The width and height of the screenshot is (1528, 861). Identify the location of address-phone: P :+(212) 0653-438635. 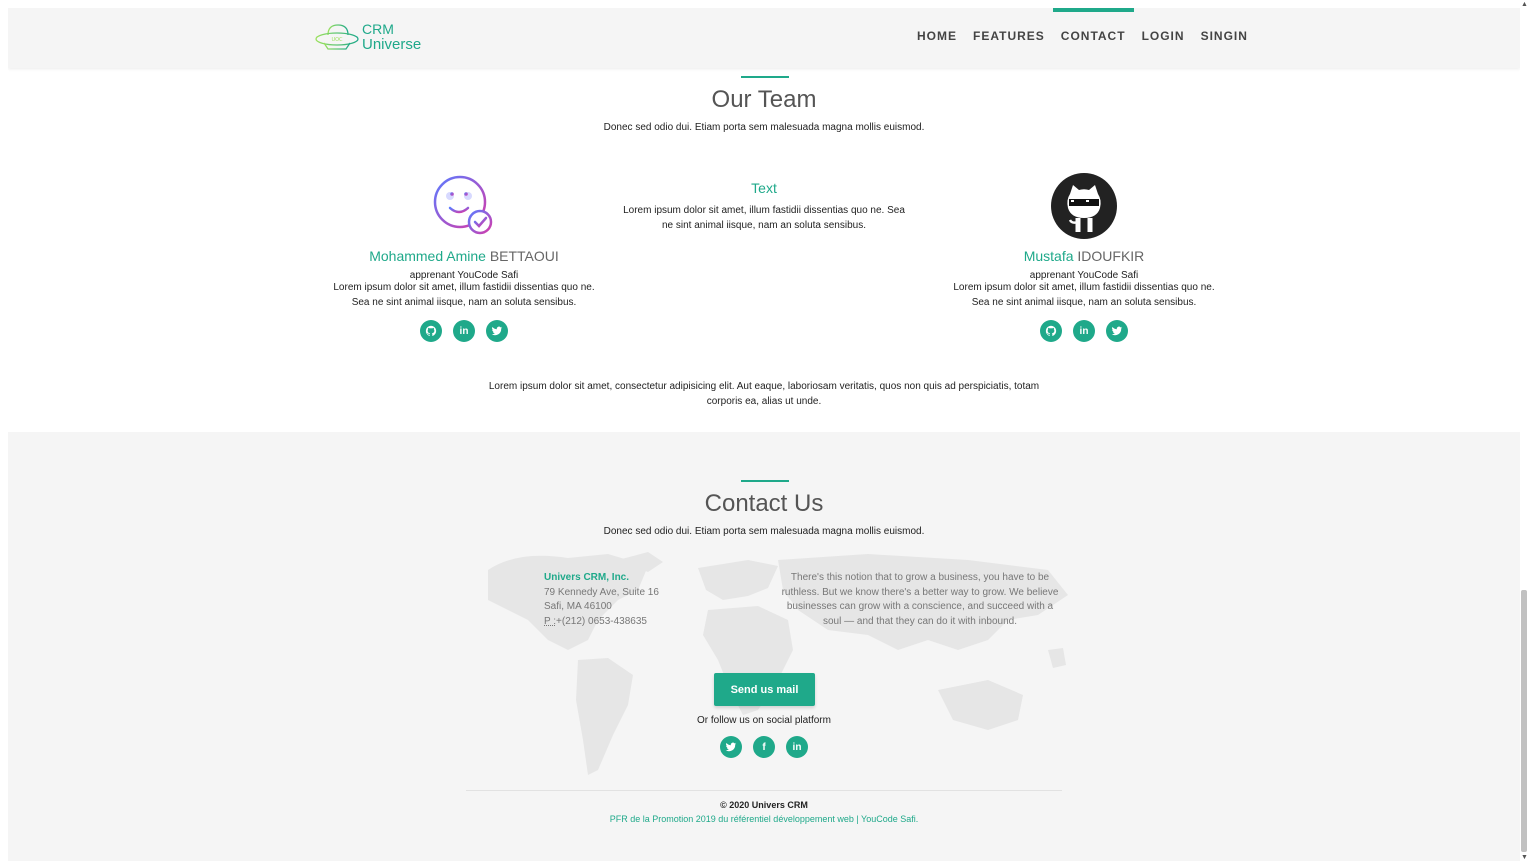
(601, 622).